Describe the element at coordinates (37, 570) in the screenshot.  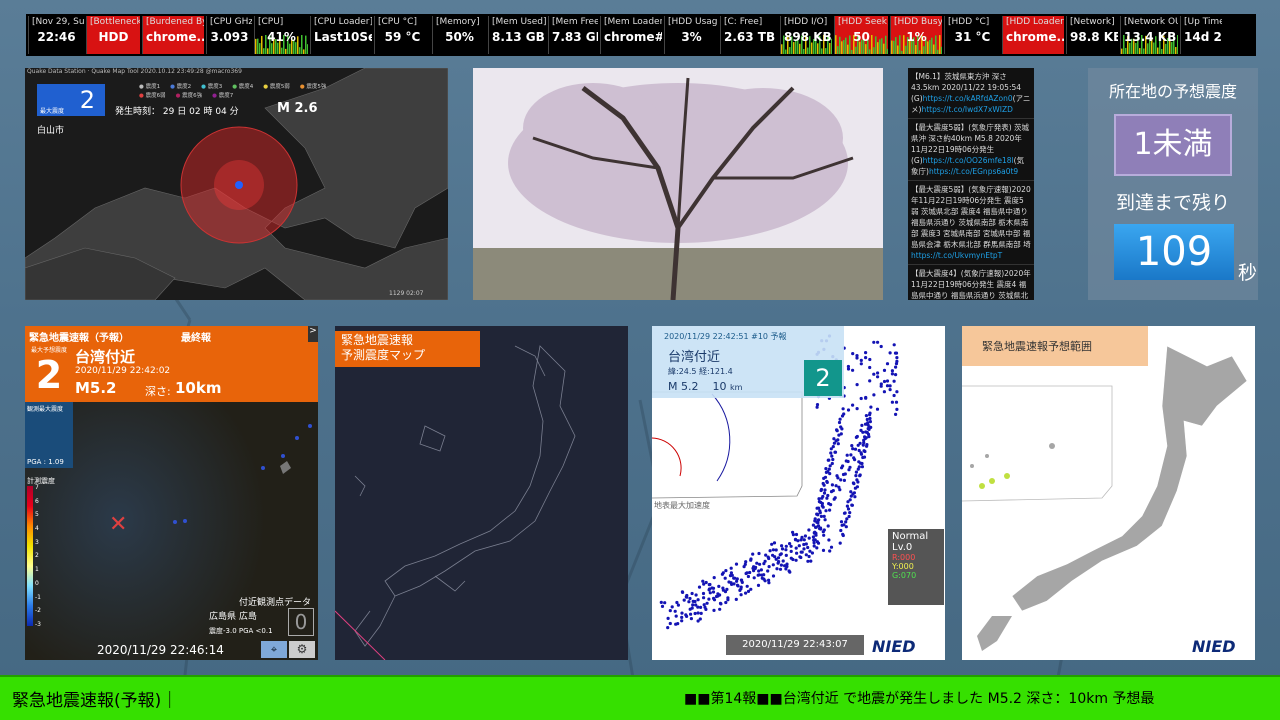
I see `scale-tick: 1` at that location.